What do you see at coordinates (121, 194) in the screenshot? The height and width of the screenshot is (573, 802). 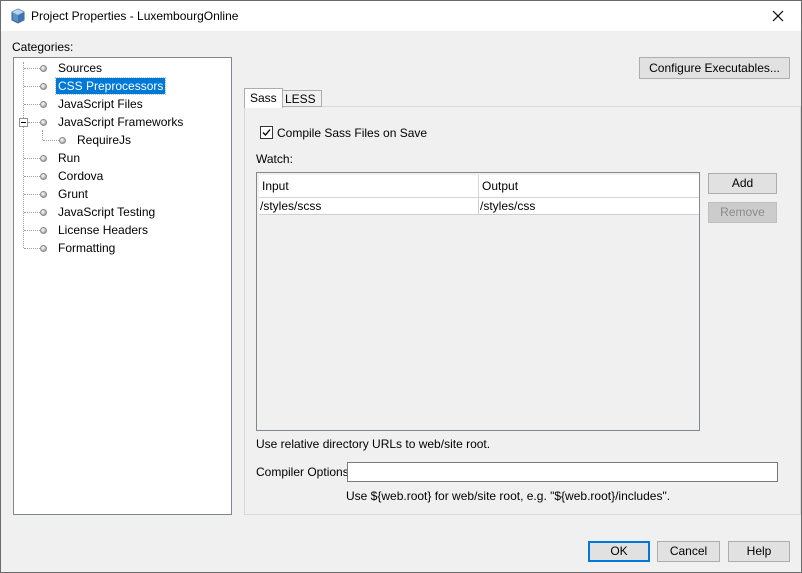 I see `tree-item-grunt: Grunt` at bounding box center [121, 194].